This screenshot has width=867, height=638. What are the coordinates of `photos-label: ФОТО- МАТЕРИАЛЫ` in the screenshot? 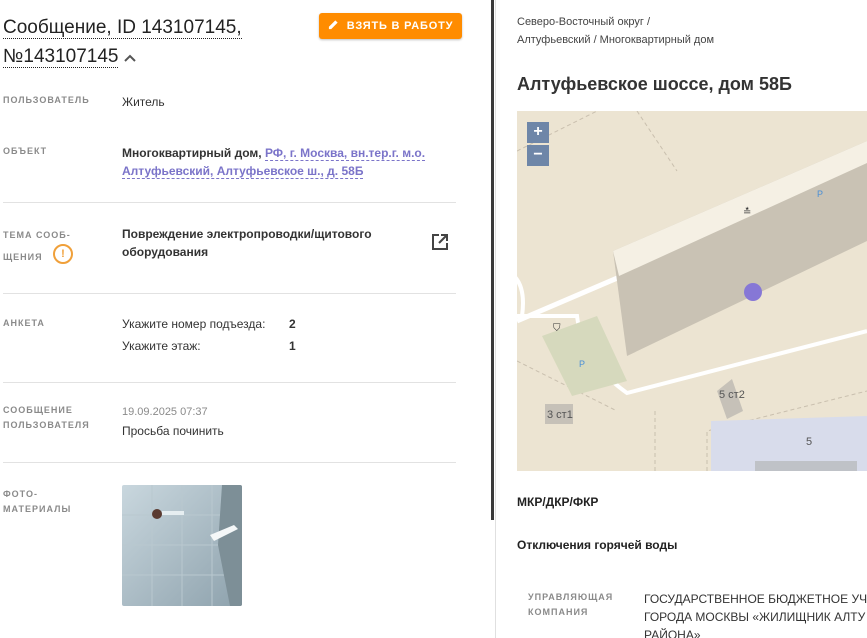 It's located at (37, 501).